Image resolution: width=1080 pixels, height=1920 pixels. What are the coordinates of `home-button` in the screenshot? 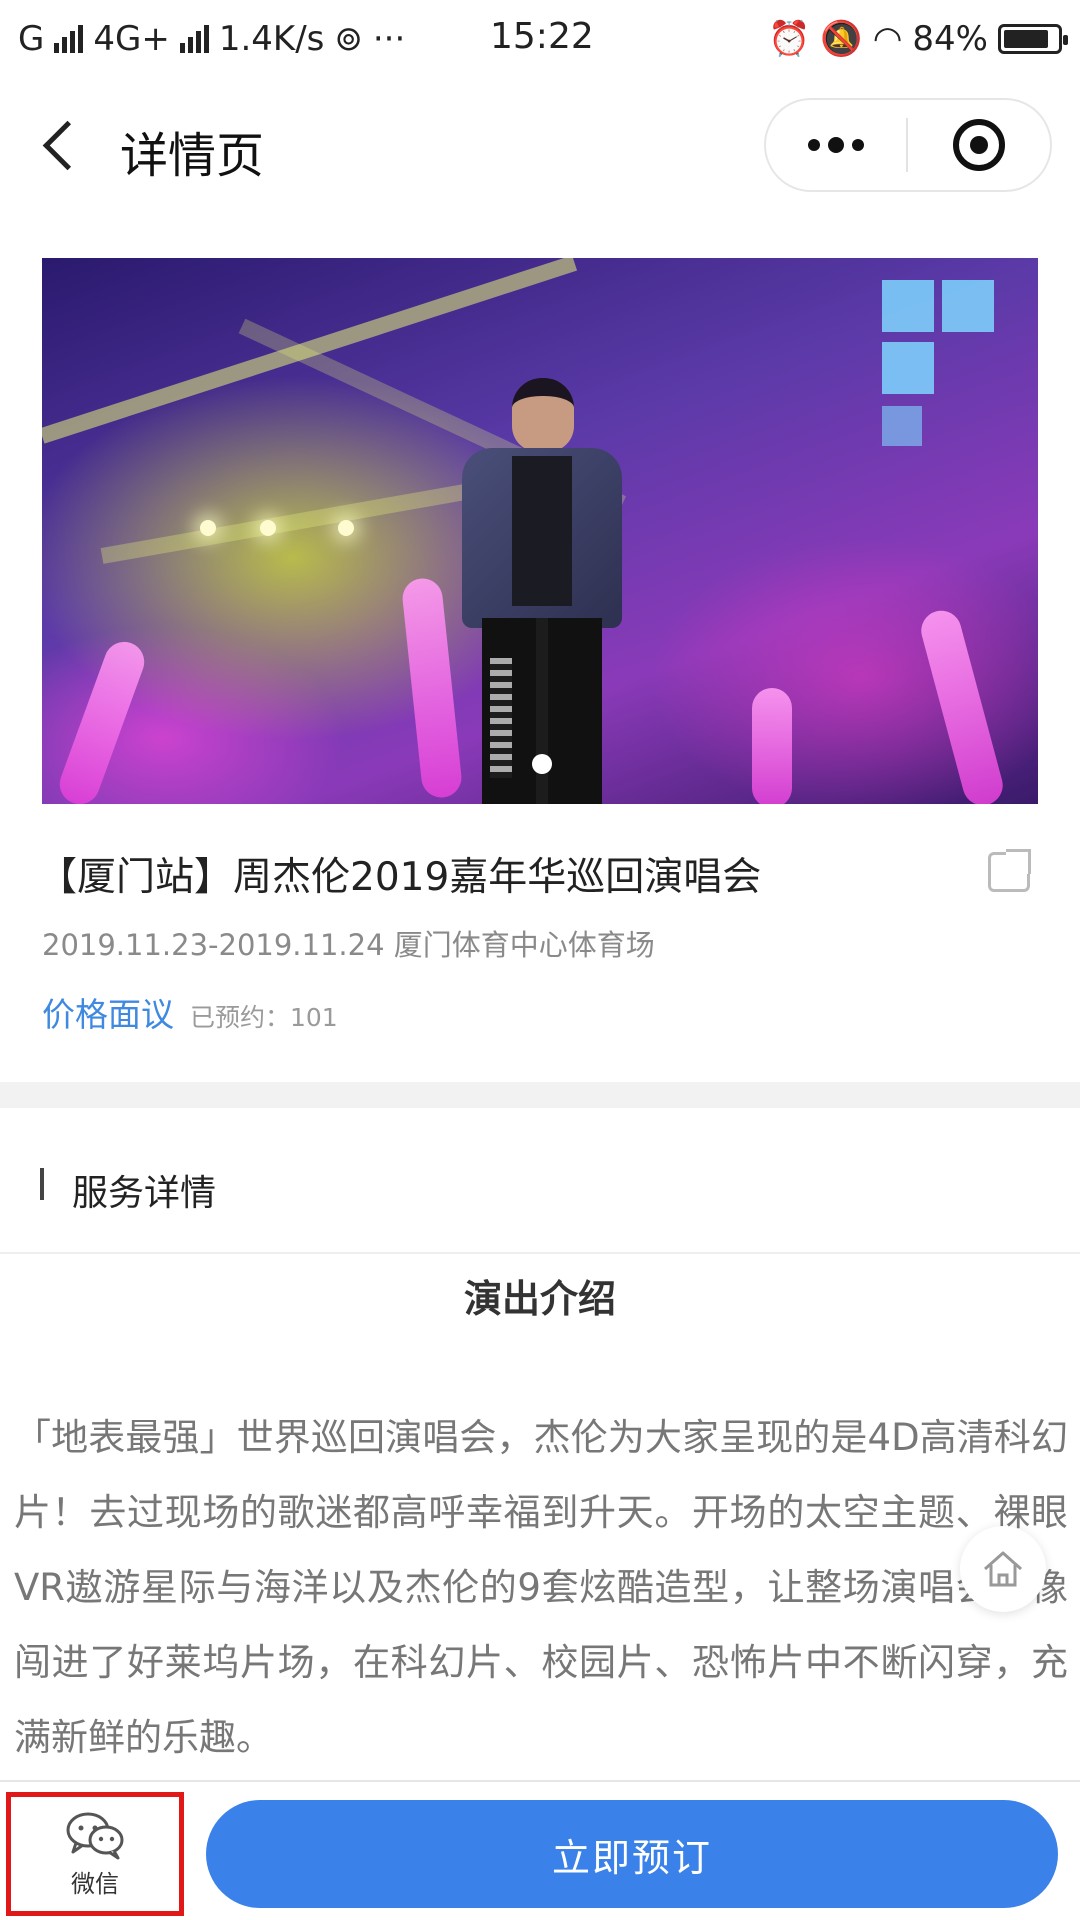 It's located at (1003, 1569).